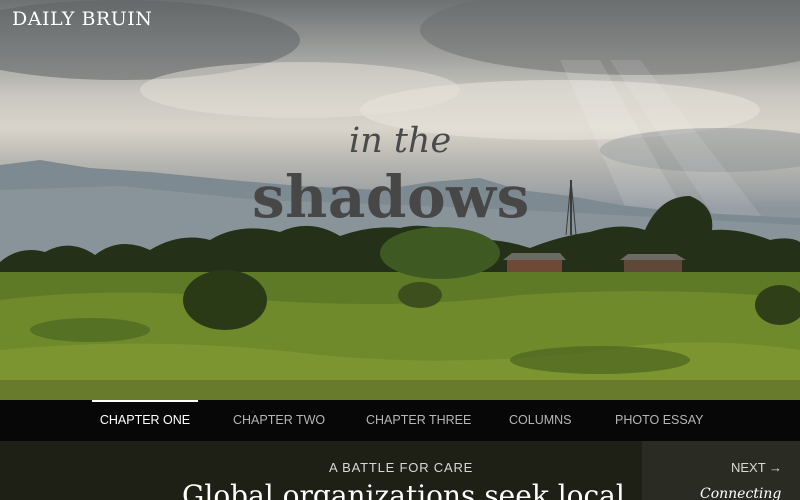 The width and height of the screenshot is (800, 500). Describe the element at coordinates (740, 493) in the screenshot. I see `next-story-title: Connecting` at that location.